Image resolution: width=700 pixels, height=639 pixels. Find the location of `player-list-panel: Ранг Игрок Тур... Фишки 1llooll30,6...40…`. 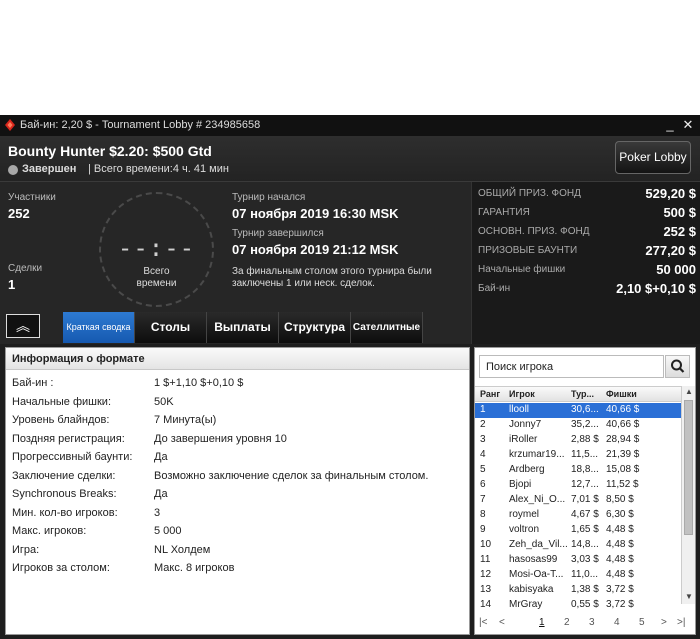

player-list-panel: Ранг Игрок Тур... Фишки 1llooll30,6...40… is located at coordinates (585, 491).